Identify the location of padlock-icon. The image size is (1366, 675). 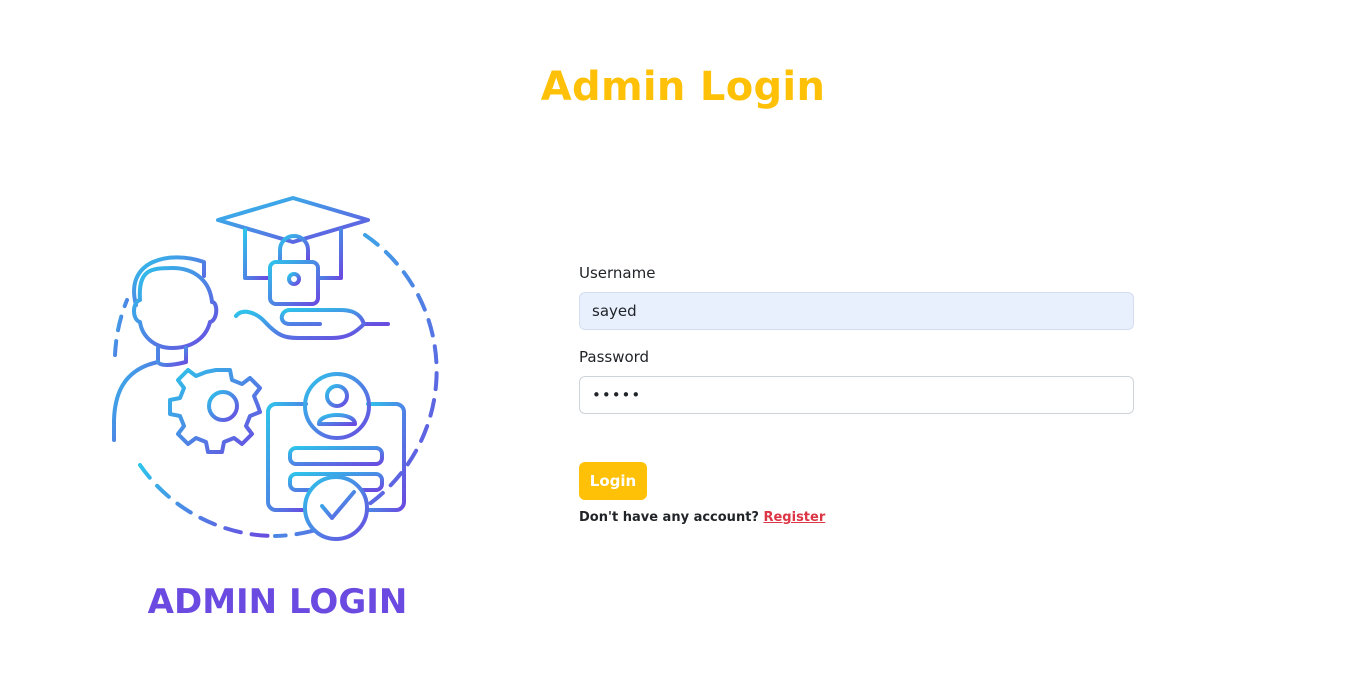
(294, 270).